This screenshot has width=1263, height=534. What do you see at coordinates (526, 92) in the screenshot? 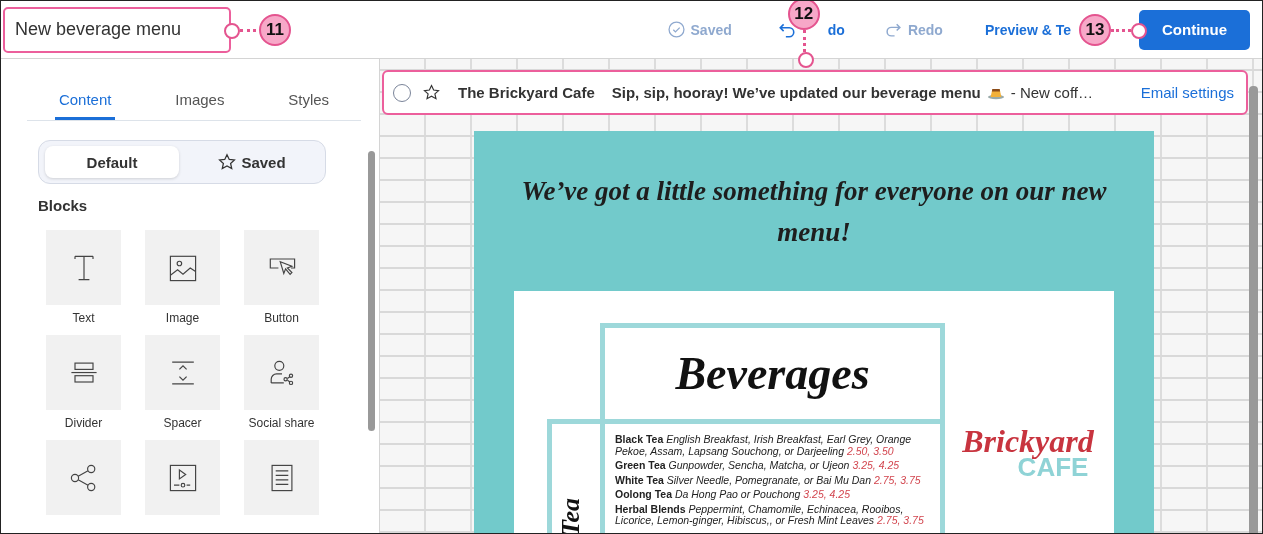
I see `sender-name: The Brickyard Cafe` at bounding box center [526, 92].